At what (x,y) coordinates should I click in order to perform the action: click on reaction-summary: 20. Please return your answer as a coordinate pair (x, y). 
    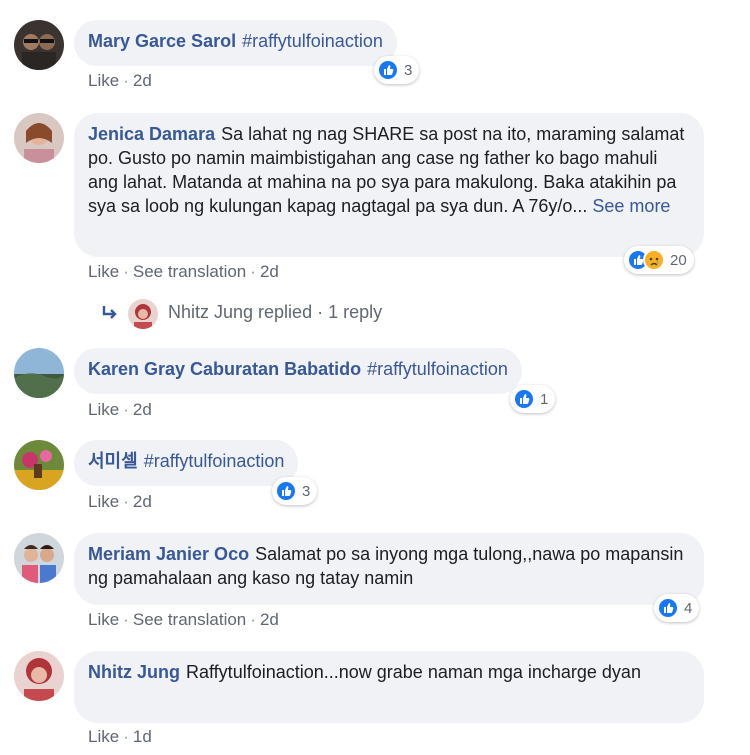
    Looking at the image, I should click on (659, 260).